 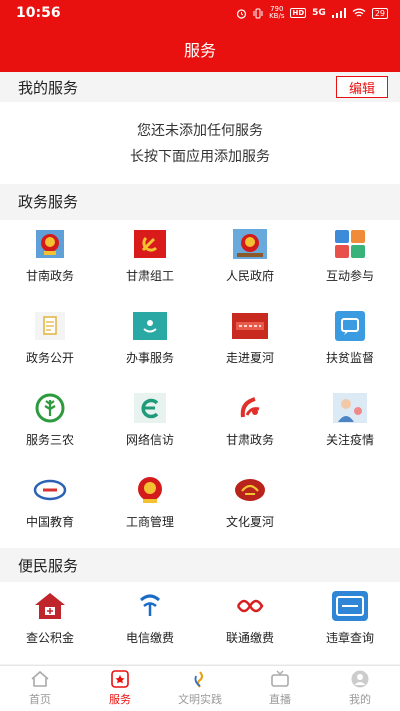 What do you see at coordinates (350, 326) in the screenshot?
I see `chat-icon` at bounding box center [350, 326].